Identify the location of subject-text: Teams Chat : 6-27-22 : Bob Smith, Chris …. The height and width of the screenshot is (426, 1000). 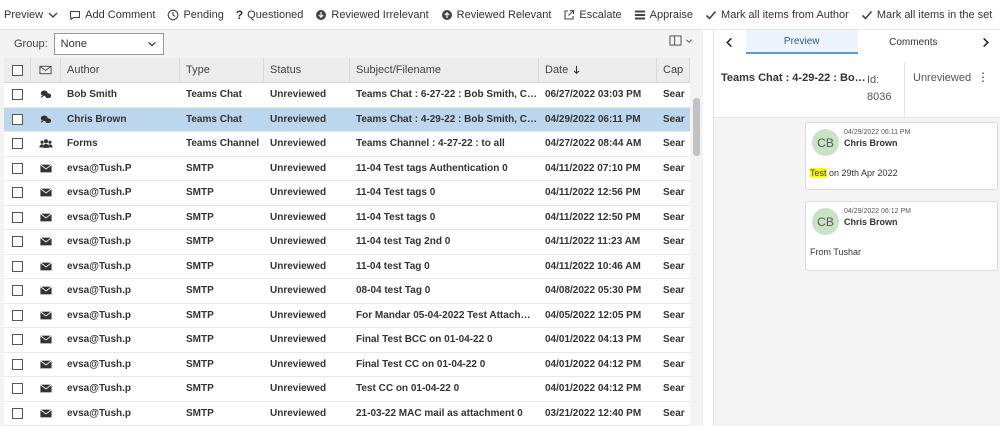
(447, 95).